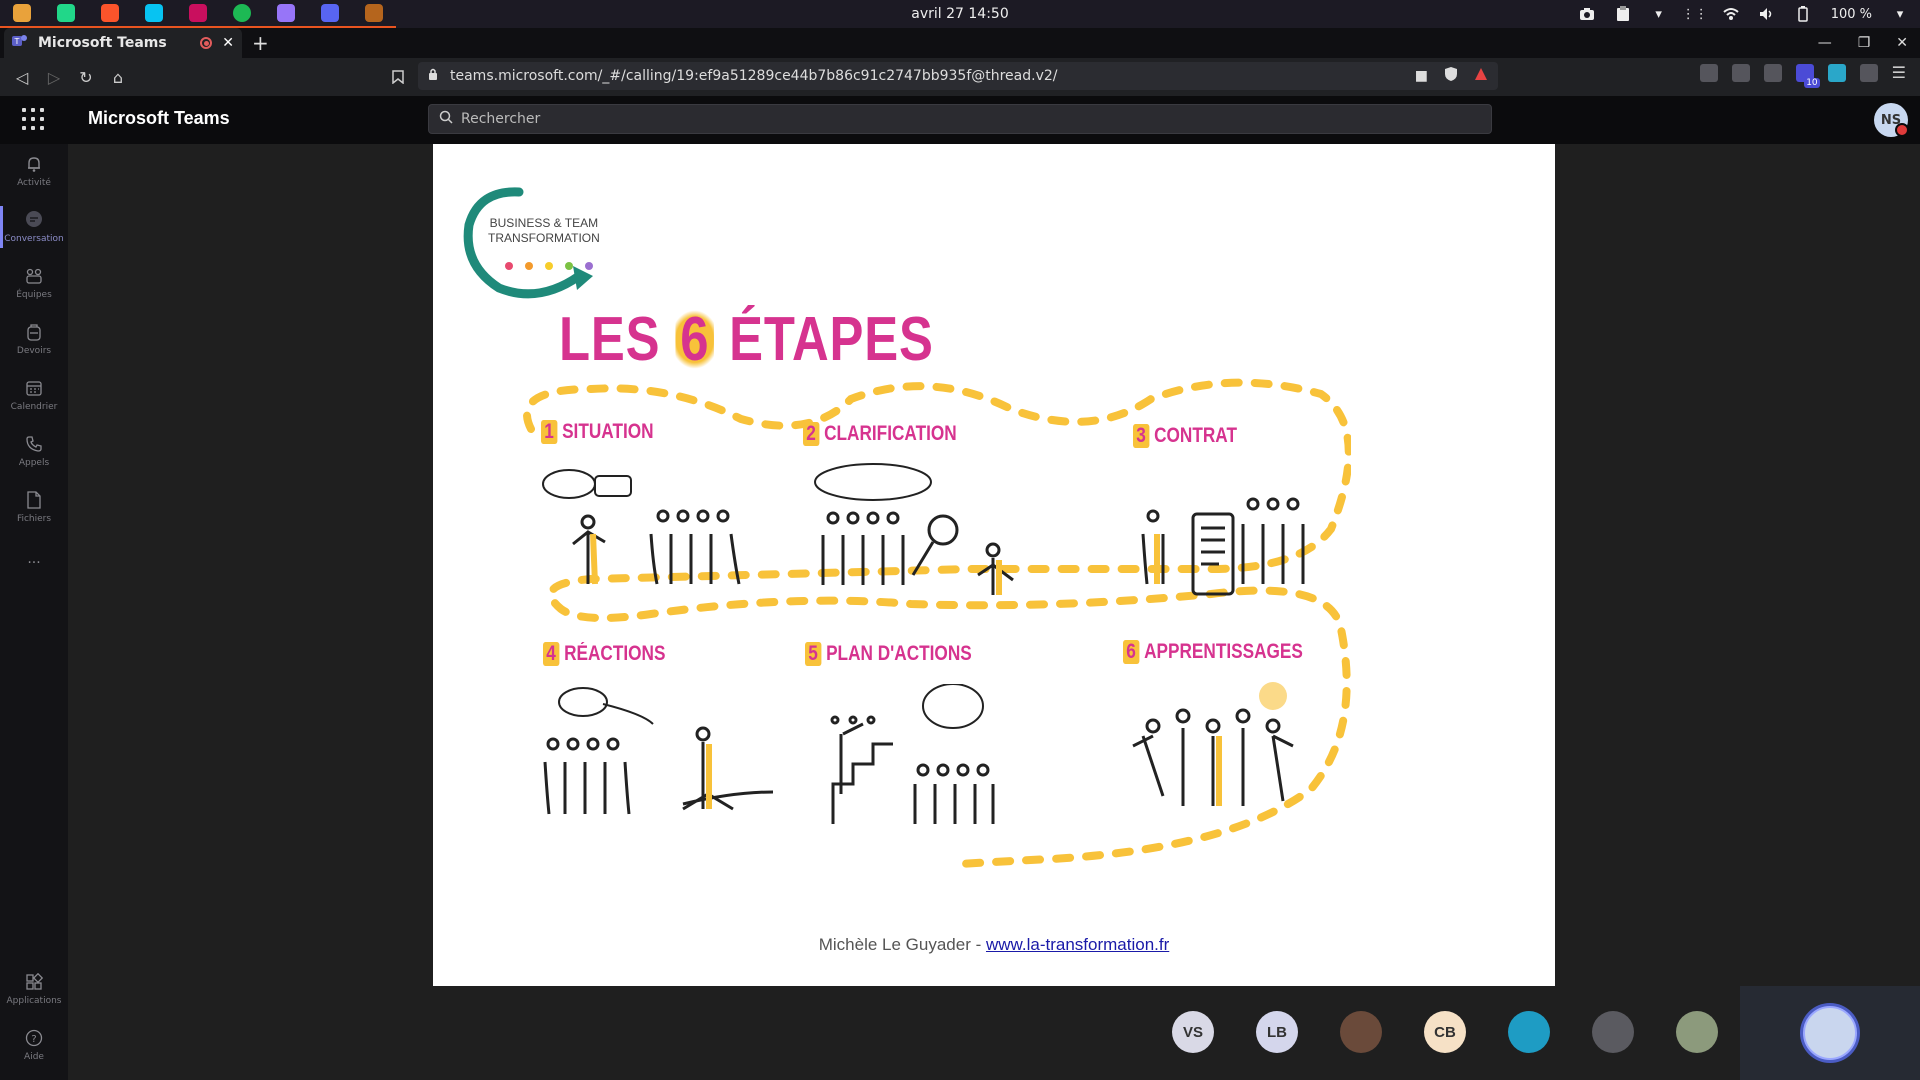 This screenshot has height=1080, width=1920. I want to click on self-avatar, so click(1830, 1033).